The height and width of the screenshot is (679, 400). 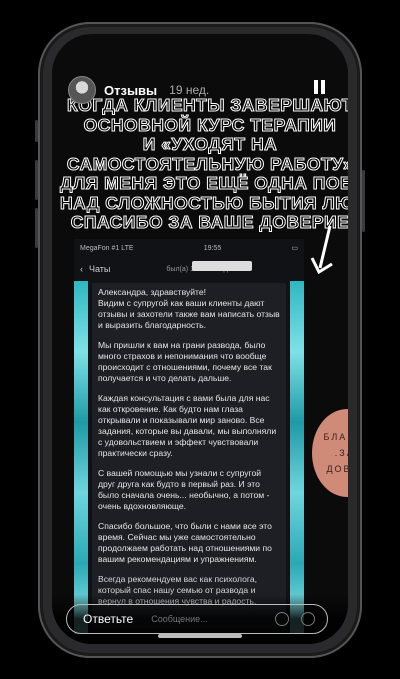 What do you see at coordinates (36, 180) in the screenshot?
I see `volume-up-button` at bounding box center [36, 180].